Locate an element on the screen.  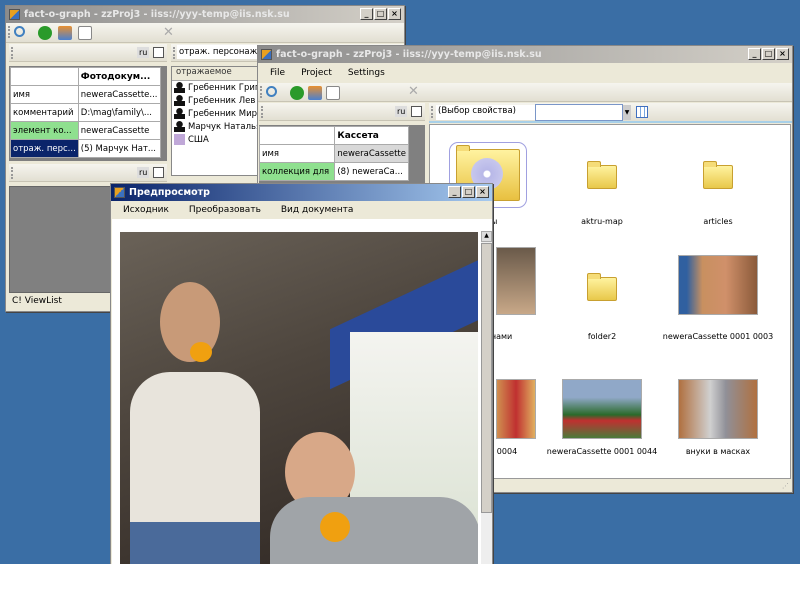
cell: коллекция для is located at coordinates (297, 171).